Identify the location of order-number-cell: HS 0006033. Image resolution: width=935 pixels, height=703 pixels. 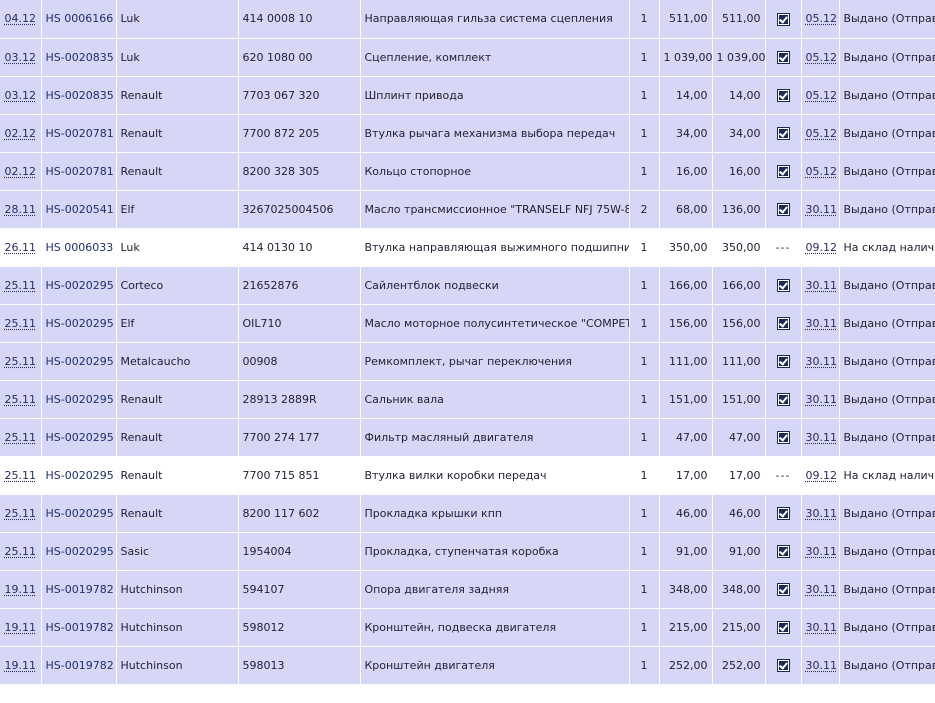
(79, 247).